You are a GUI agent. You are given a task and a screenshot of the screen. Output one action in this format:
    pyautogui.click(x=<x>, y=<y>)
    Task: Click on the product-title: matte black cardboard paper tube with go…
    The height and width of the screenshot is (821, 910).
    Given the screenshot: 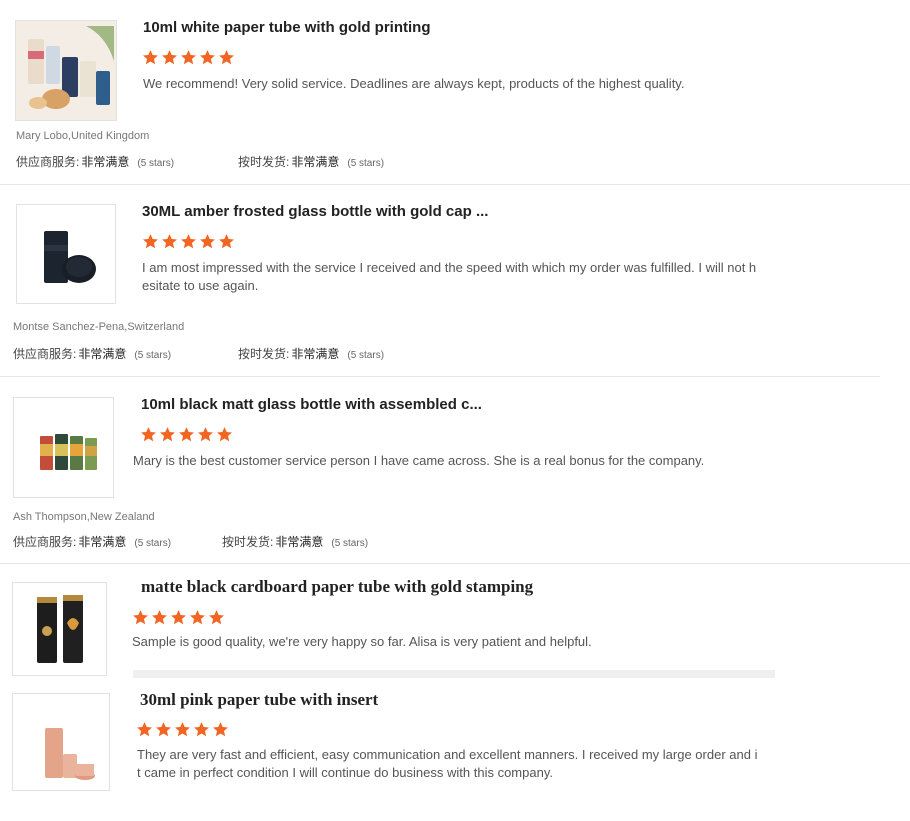 What is the action you would take?
    pyautogui.click(x=337, y=587)
    